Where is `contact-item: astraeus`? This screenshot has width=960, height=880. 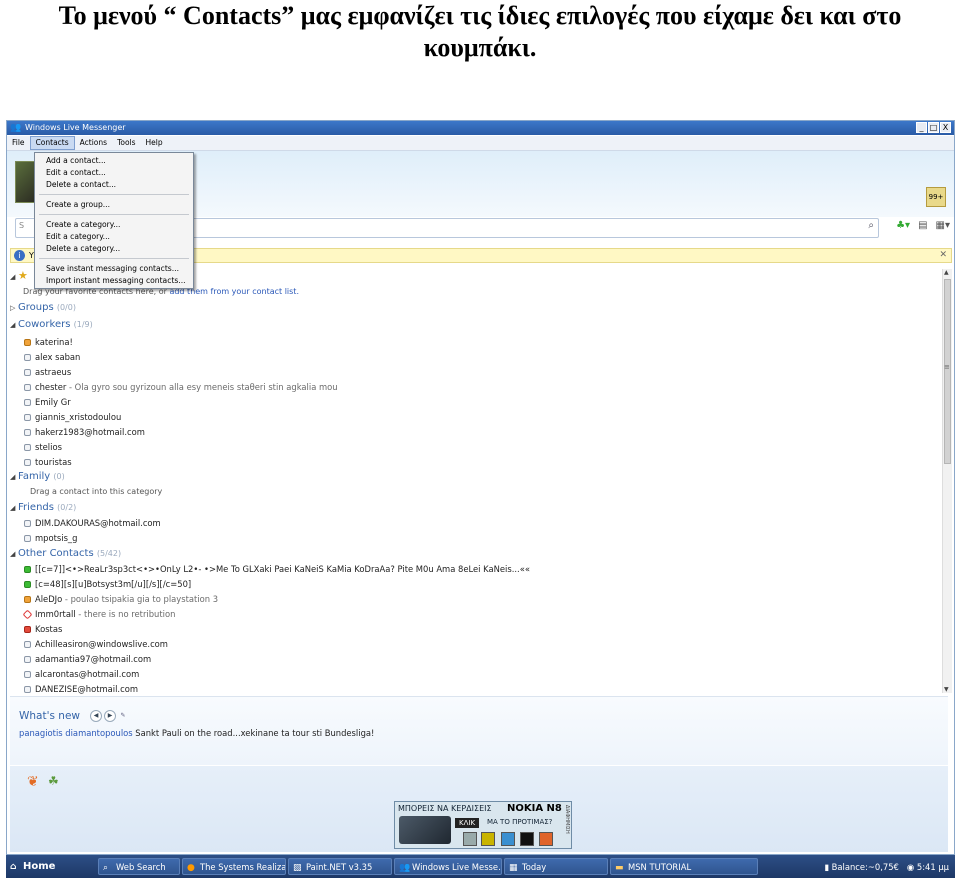 contact-item: astraeus is located at coordinates (47, 372).